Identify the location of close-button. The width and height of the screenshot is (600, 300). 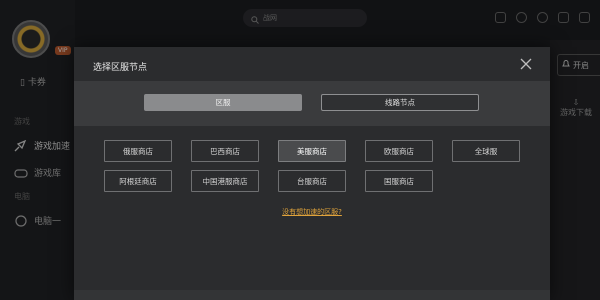
(526, 64).